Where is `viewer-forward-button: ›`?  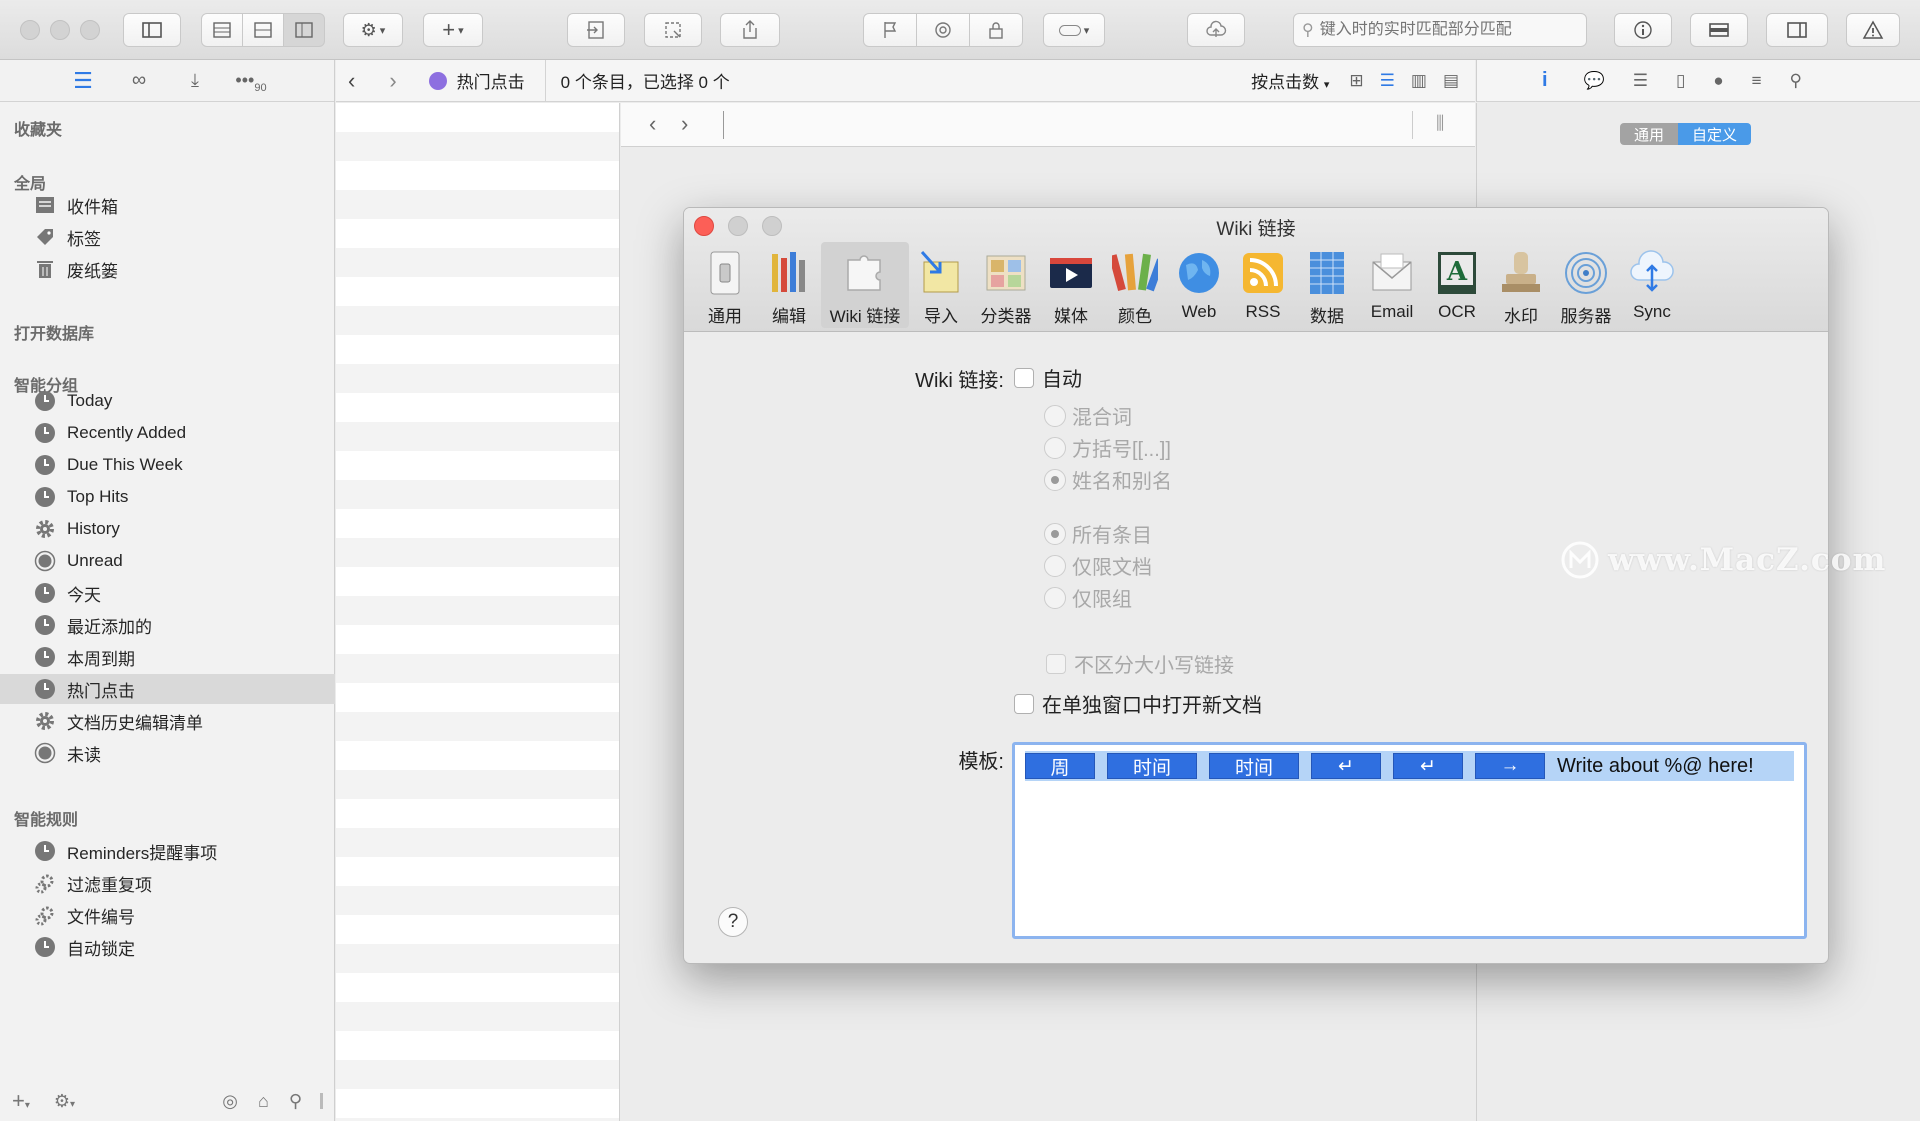
viewer-forward-button: › is located at coordinates (684, 124).